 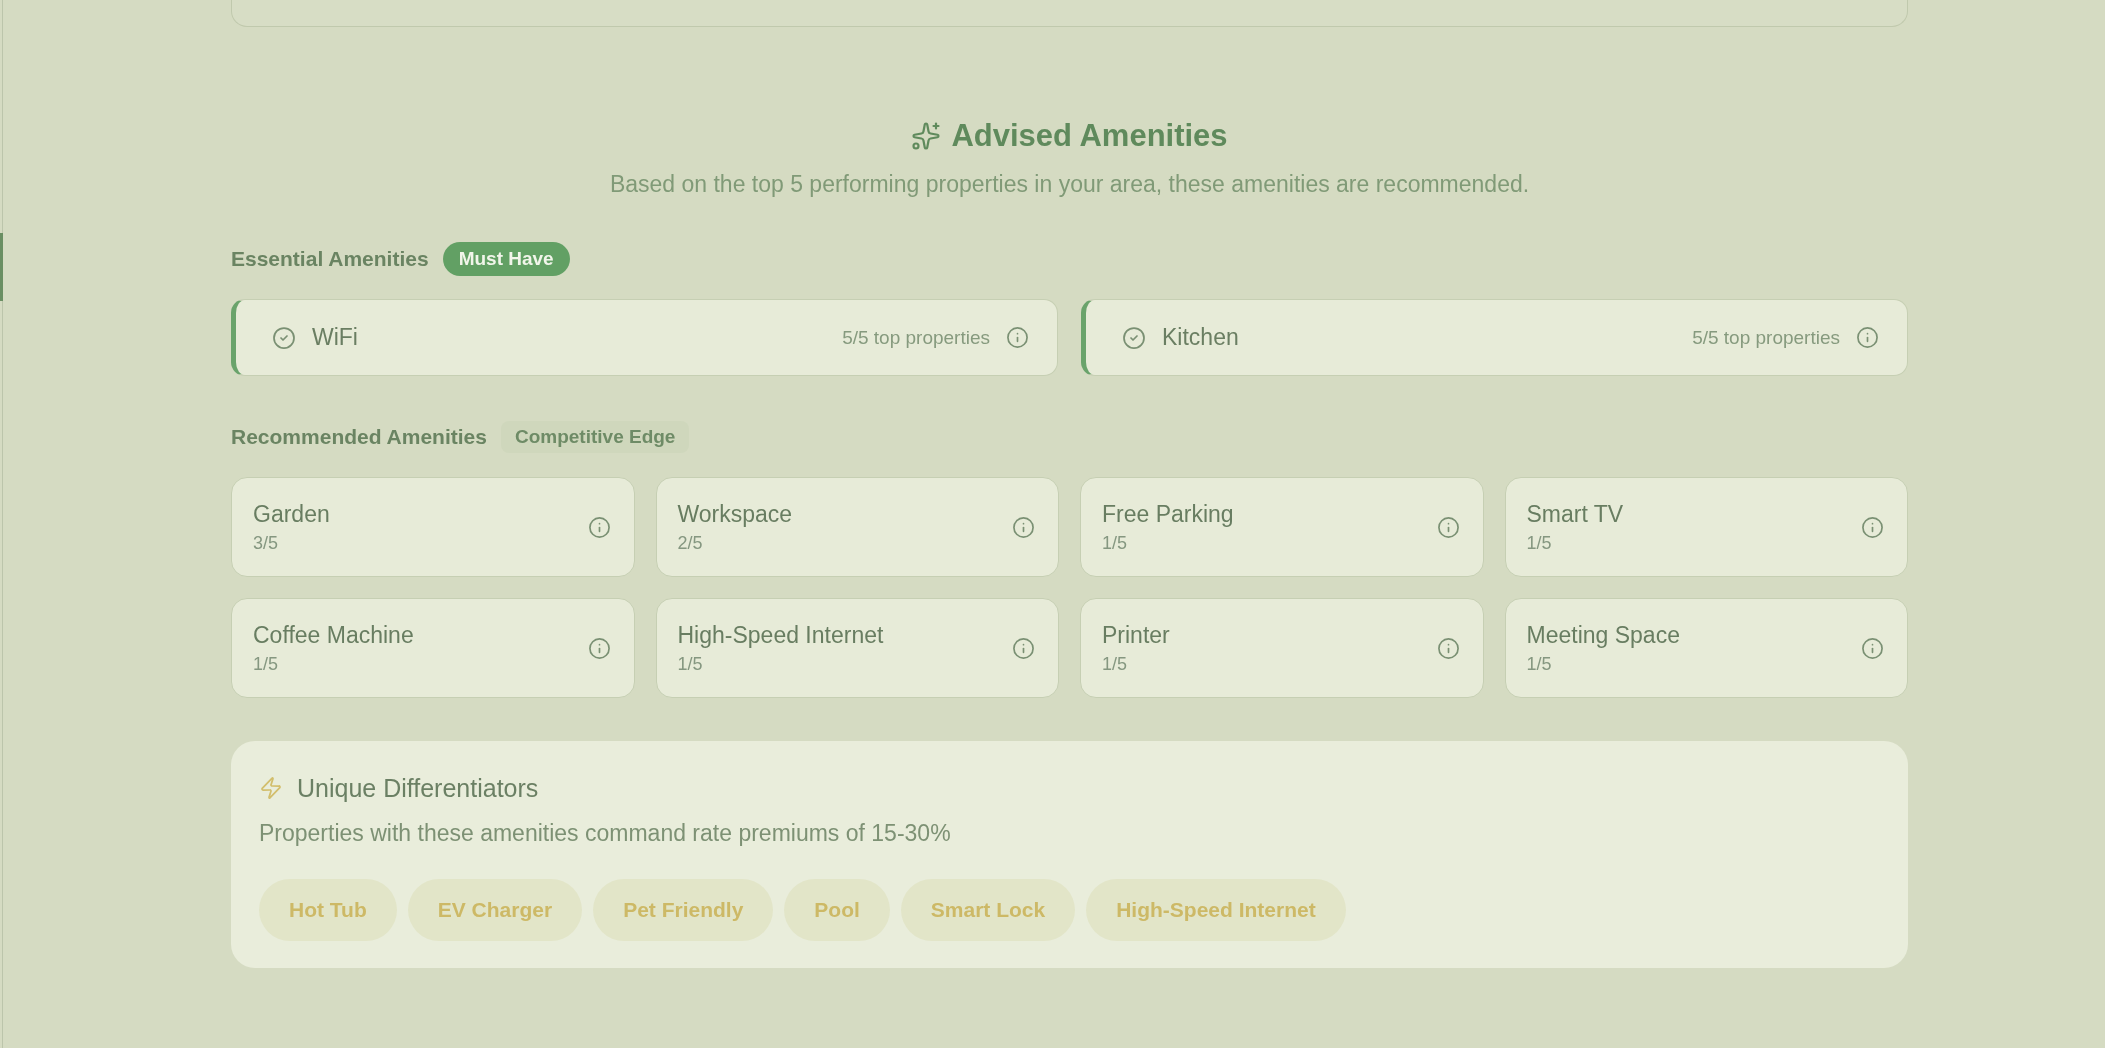 I want to click on amenity-name: Printer, so click(x=1136, y=635).